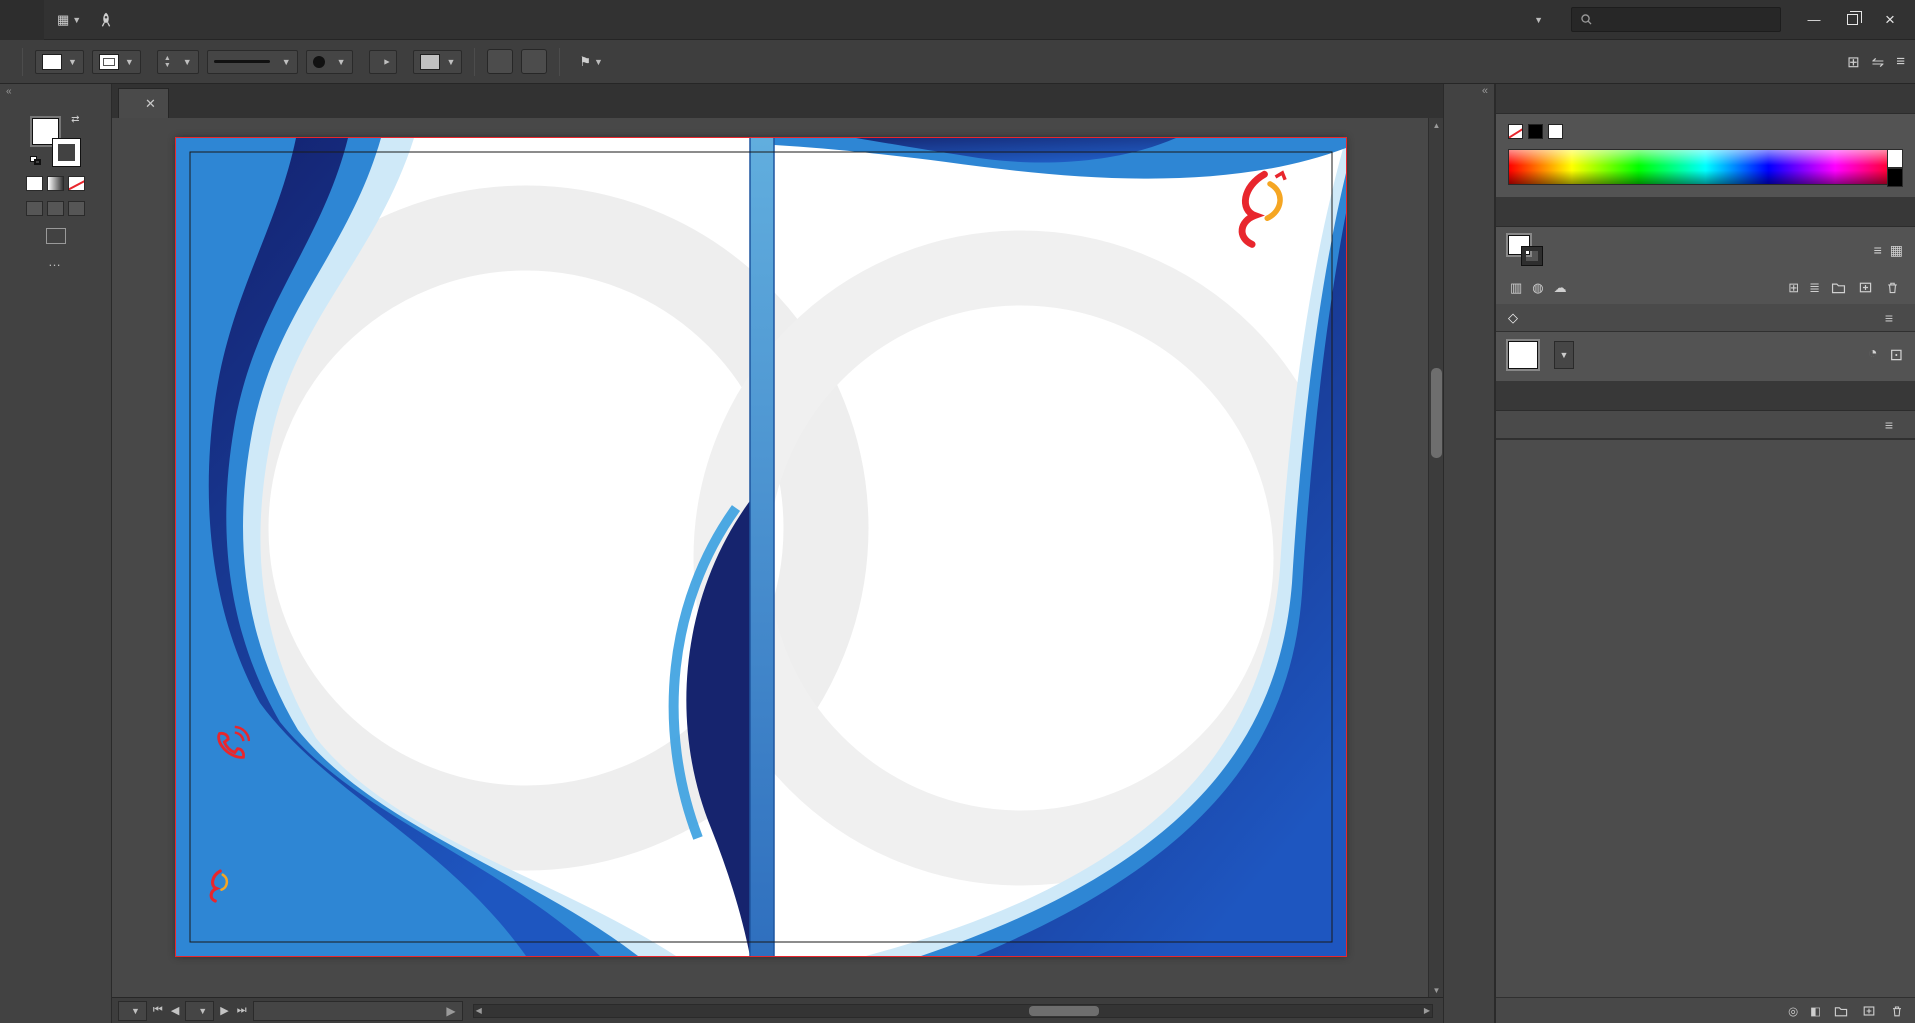 The width and height of the screenshot is (1915, 1023). I want to click on black-swatch, so click(1535, 131).